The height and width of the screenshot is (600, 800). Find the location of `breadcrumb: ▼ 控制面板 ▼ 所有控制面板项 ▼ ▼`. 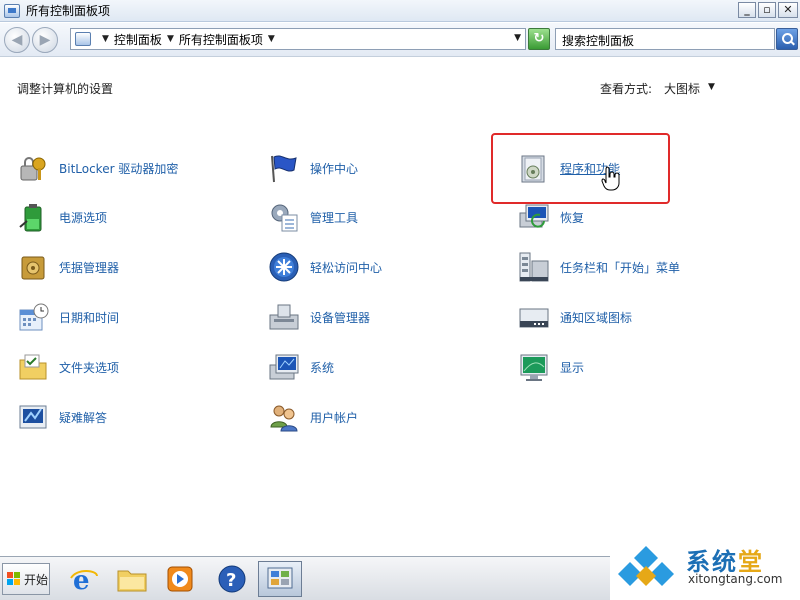

breadcrumb: ▼ 控制面板 ▼ 所有控制面板项 ▼ ▼ is located at coordinates (298, 39).